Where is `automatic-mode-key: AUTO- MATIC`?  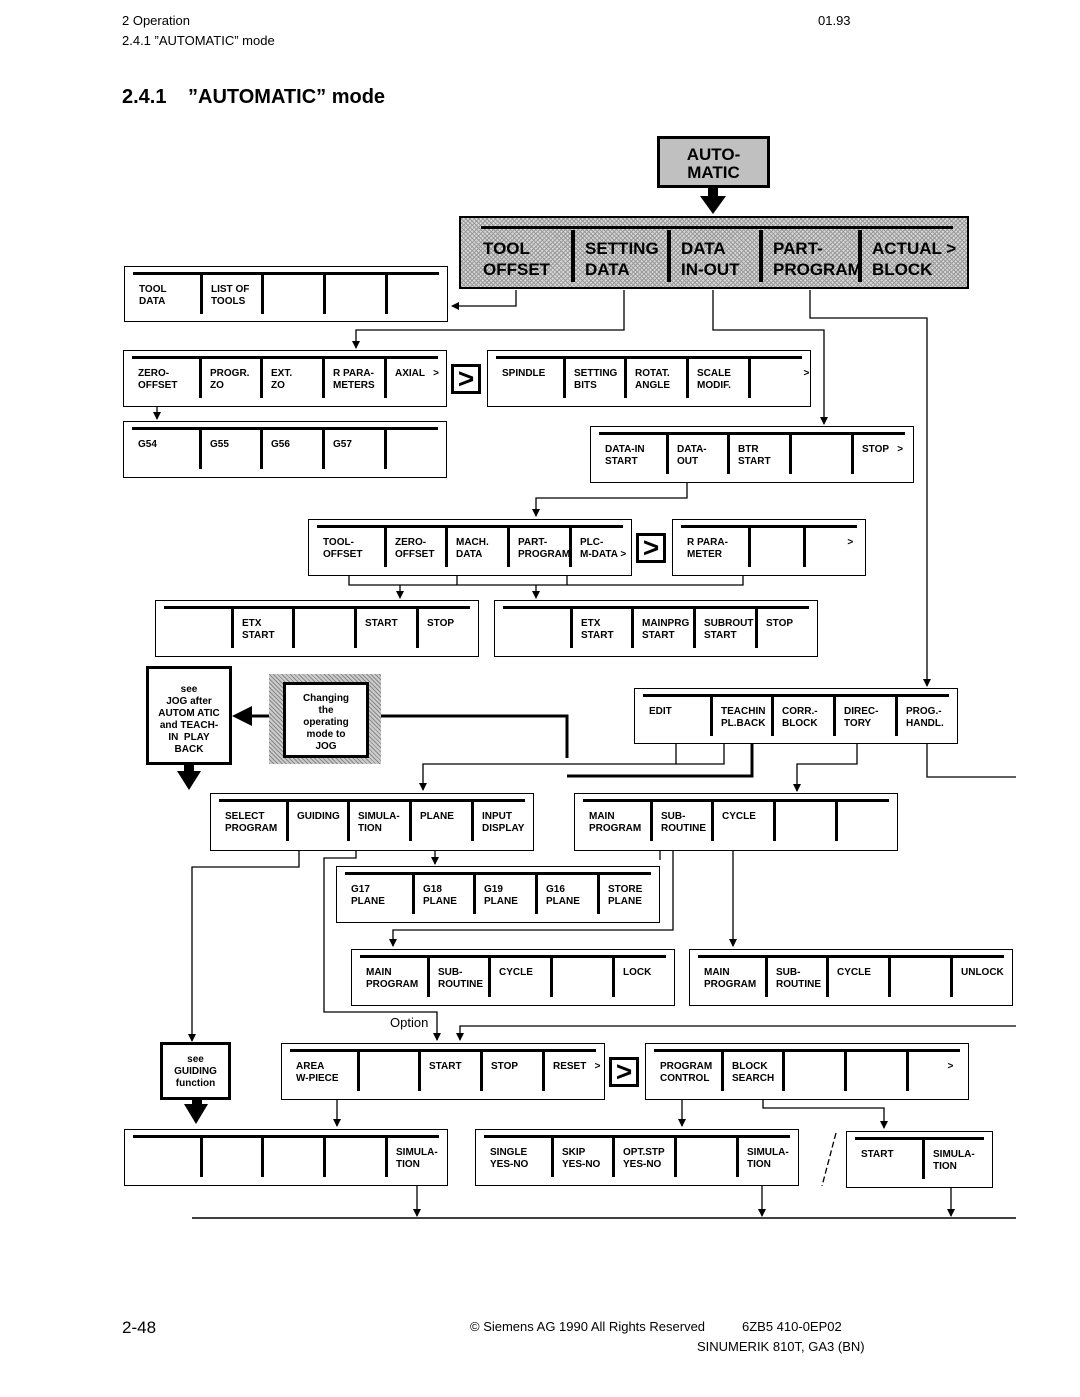 automatic-mode-key: AUTO- MATIC is located at coordinates (713, 162).